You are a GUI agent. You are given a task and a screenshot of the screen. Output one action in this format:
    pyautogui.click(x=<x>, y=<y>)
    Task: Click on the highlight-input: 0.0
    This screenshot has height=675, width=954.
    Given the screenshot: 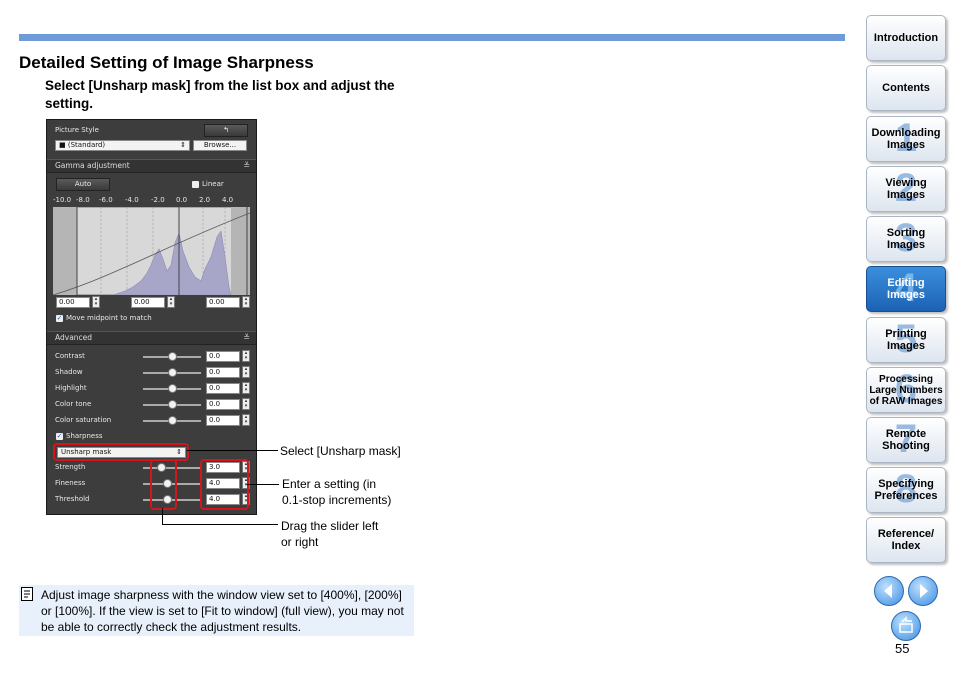 What is the action you would take?
    pyautogui.click(x=223, y=388)
    